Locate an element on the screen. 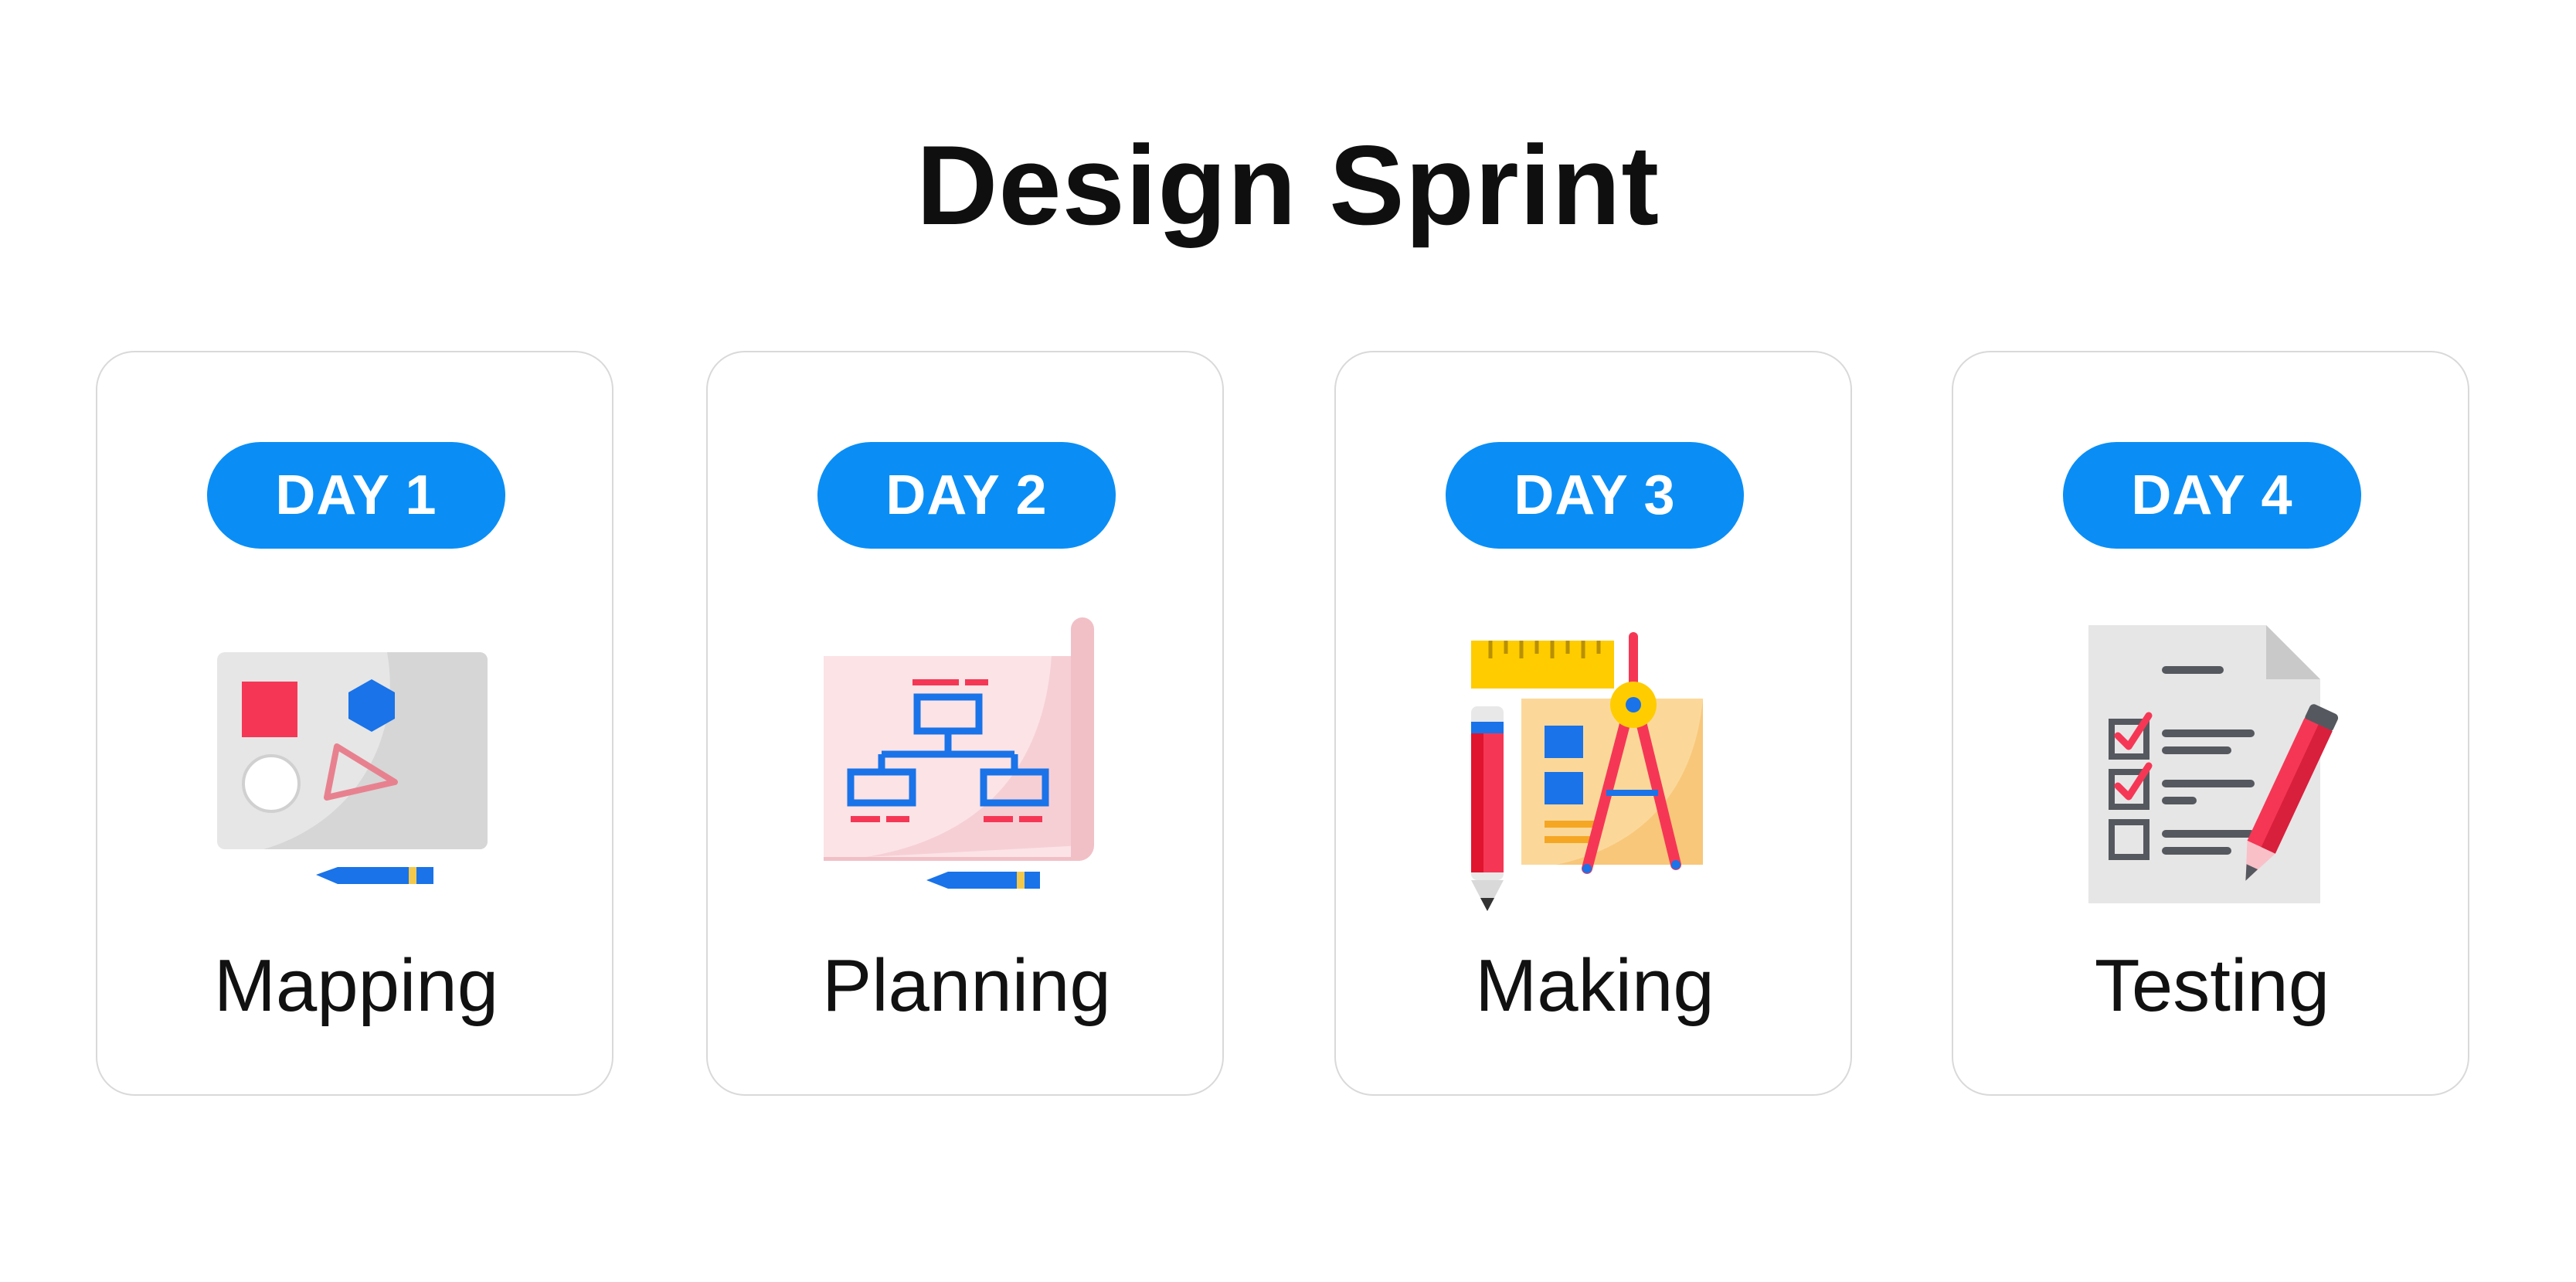  card-day-2: DAY 2 Planning is located at coordinates (965, 723).